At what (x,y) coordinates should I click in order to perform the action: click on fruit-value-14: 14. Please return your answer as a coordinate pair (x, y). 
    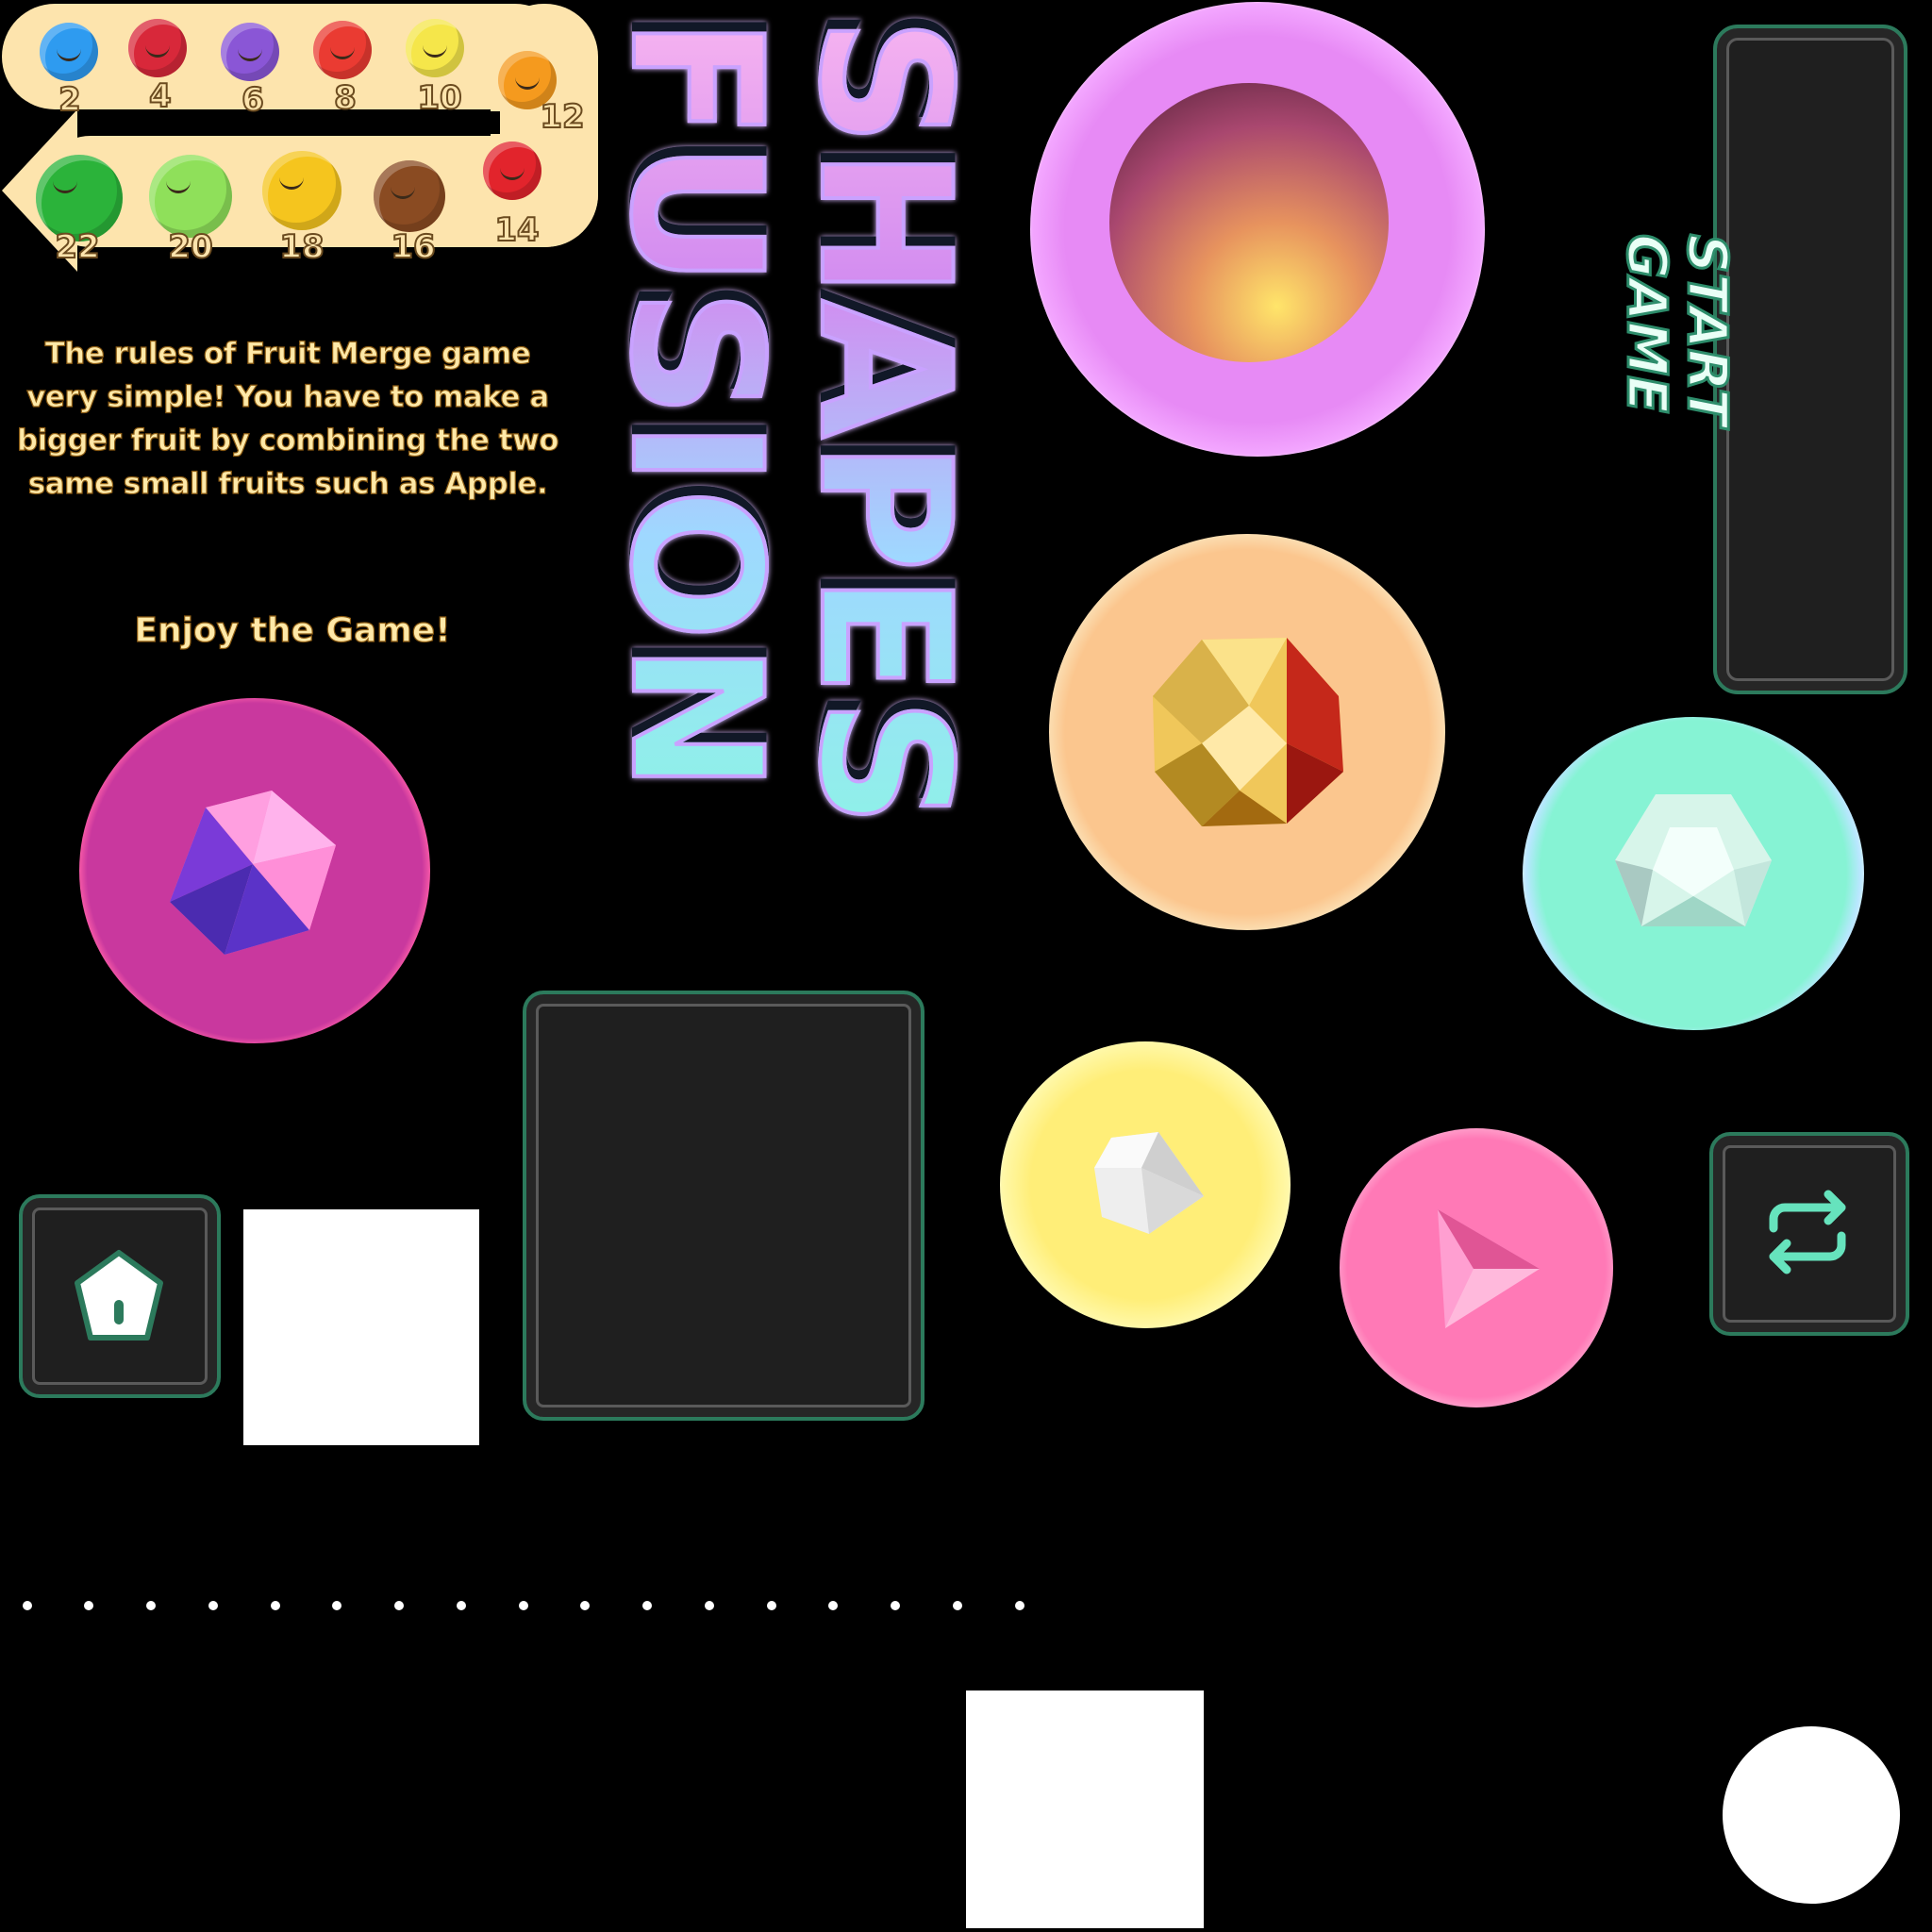
    Looking at the image, I should click on (517, 230).